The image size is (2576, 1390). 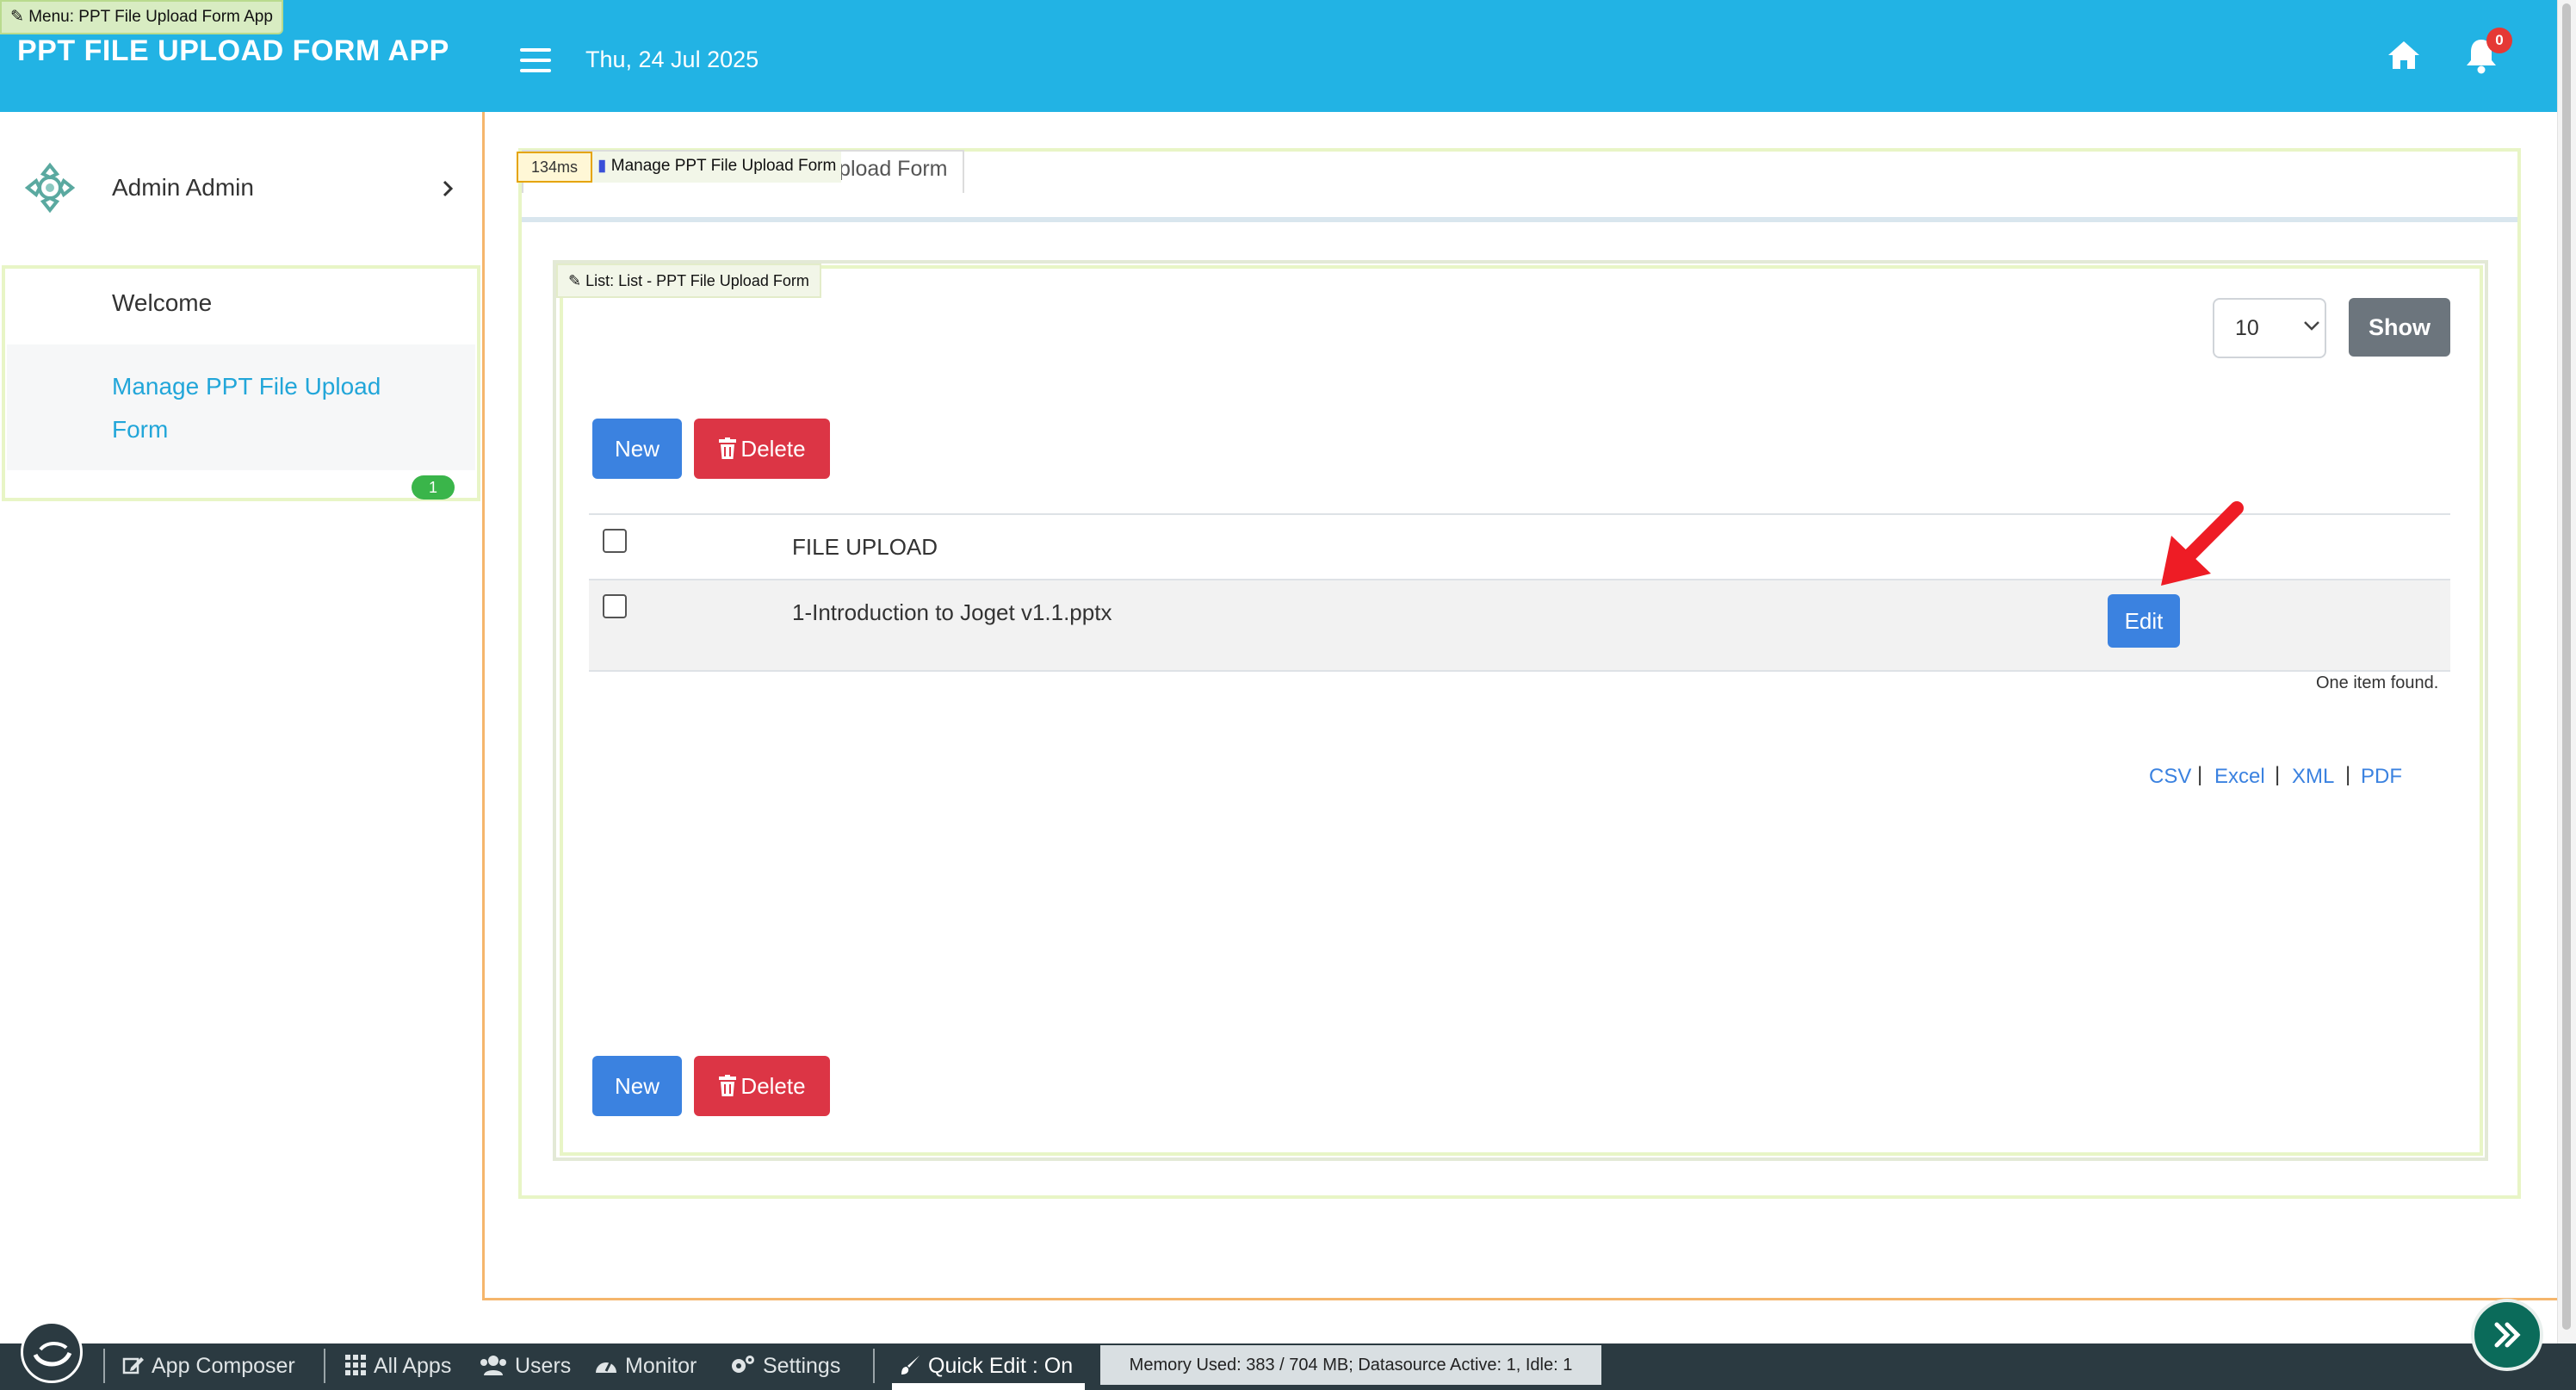 I want to click on manage-quick-edit-tag: ▮ Manage PPT File Upload Form, so click(x=717, y=167).